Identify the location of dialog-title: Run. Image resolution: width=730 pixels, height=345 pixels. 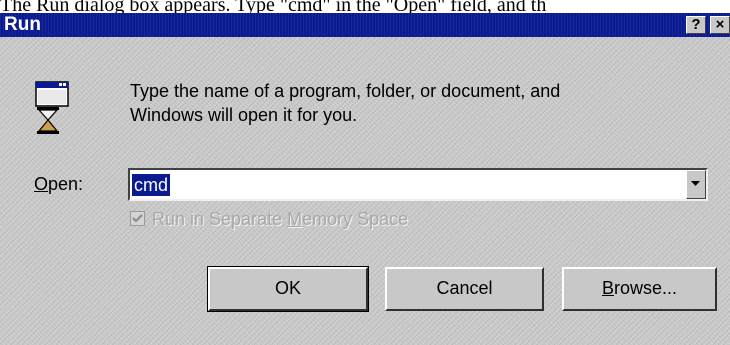
(22, 24).